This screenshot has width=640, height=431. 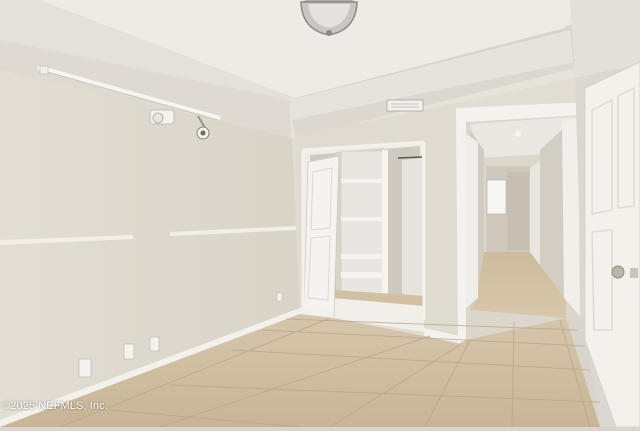 What do you see at coordinates (618, 272) in the screenshot?
I see `door-knob` at bounding box center [618, 272].